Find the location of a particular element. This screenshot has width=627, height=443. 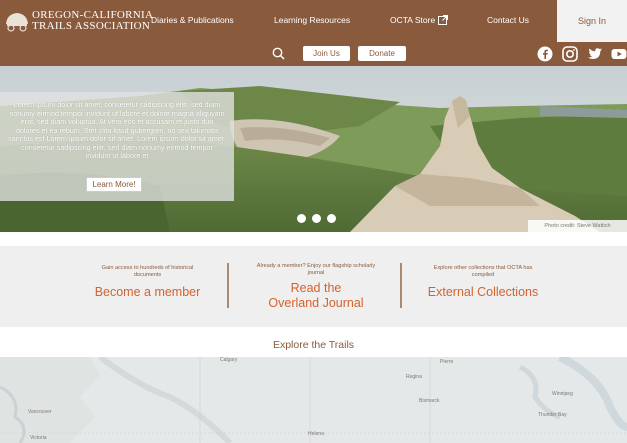

external-collections-link: External Collections is located at coordinates (483, 292).